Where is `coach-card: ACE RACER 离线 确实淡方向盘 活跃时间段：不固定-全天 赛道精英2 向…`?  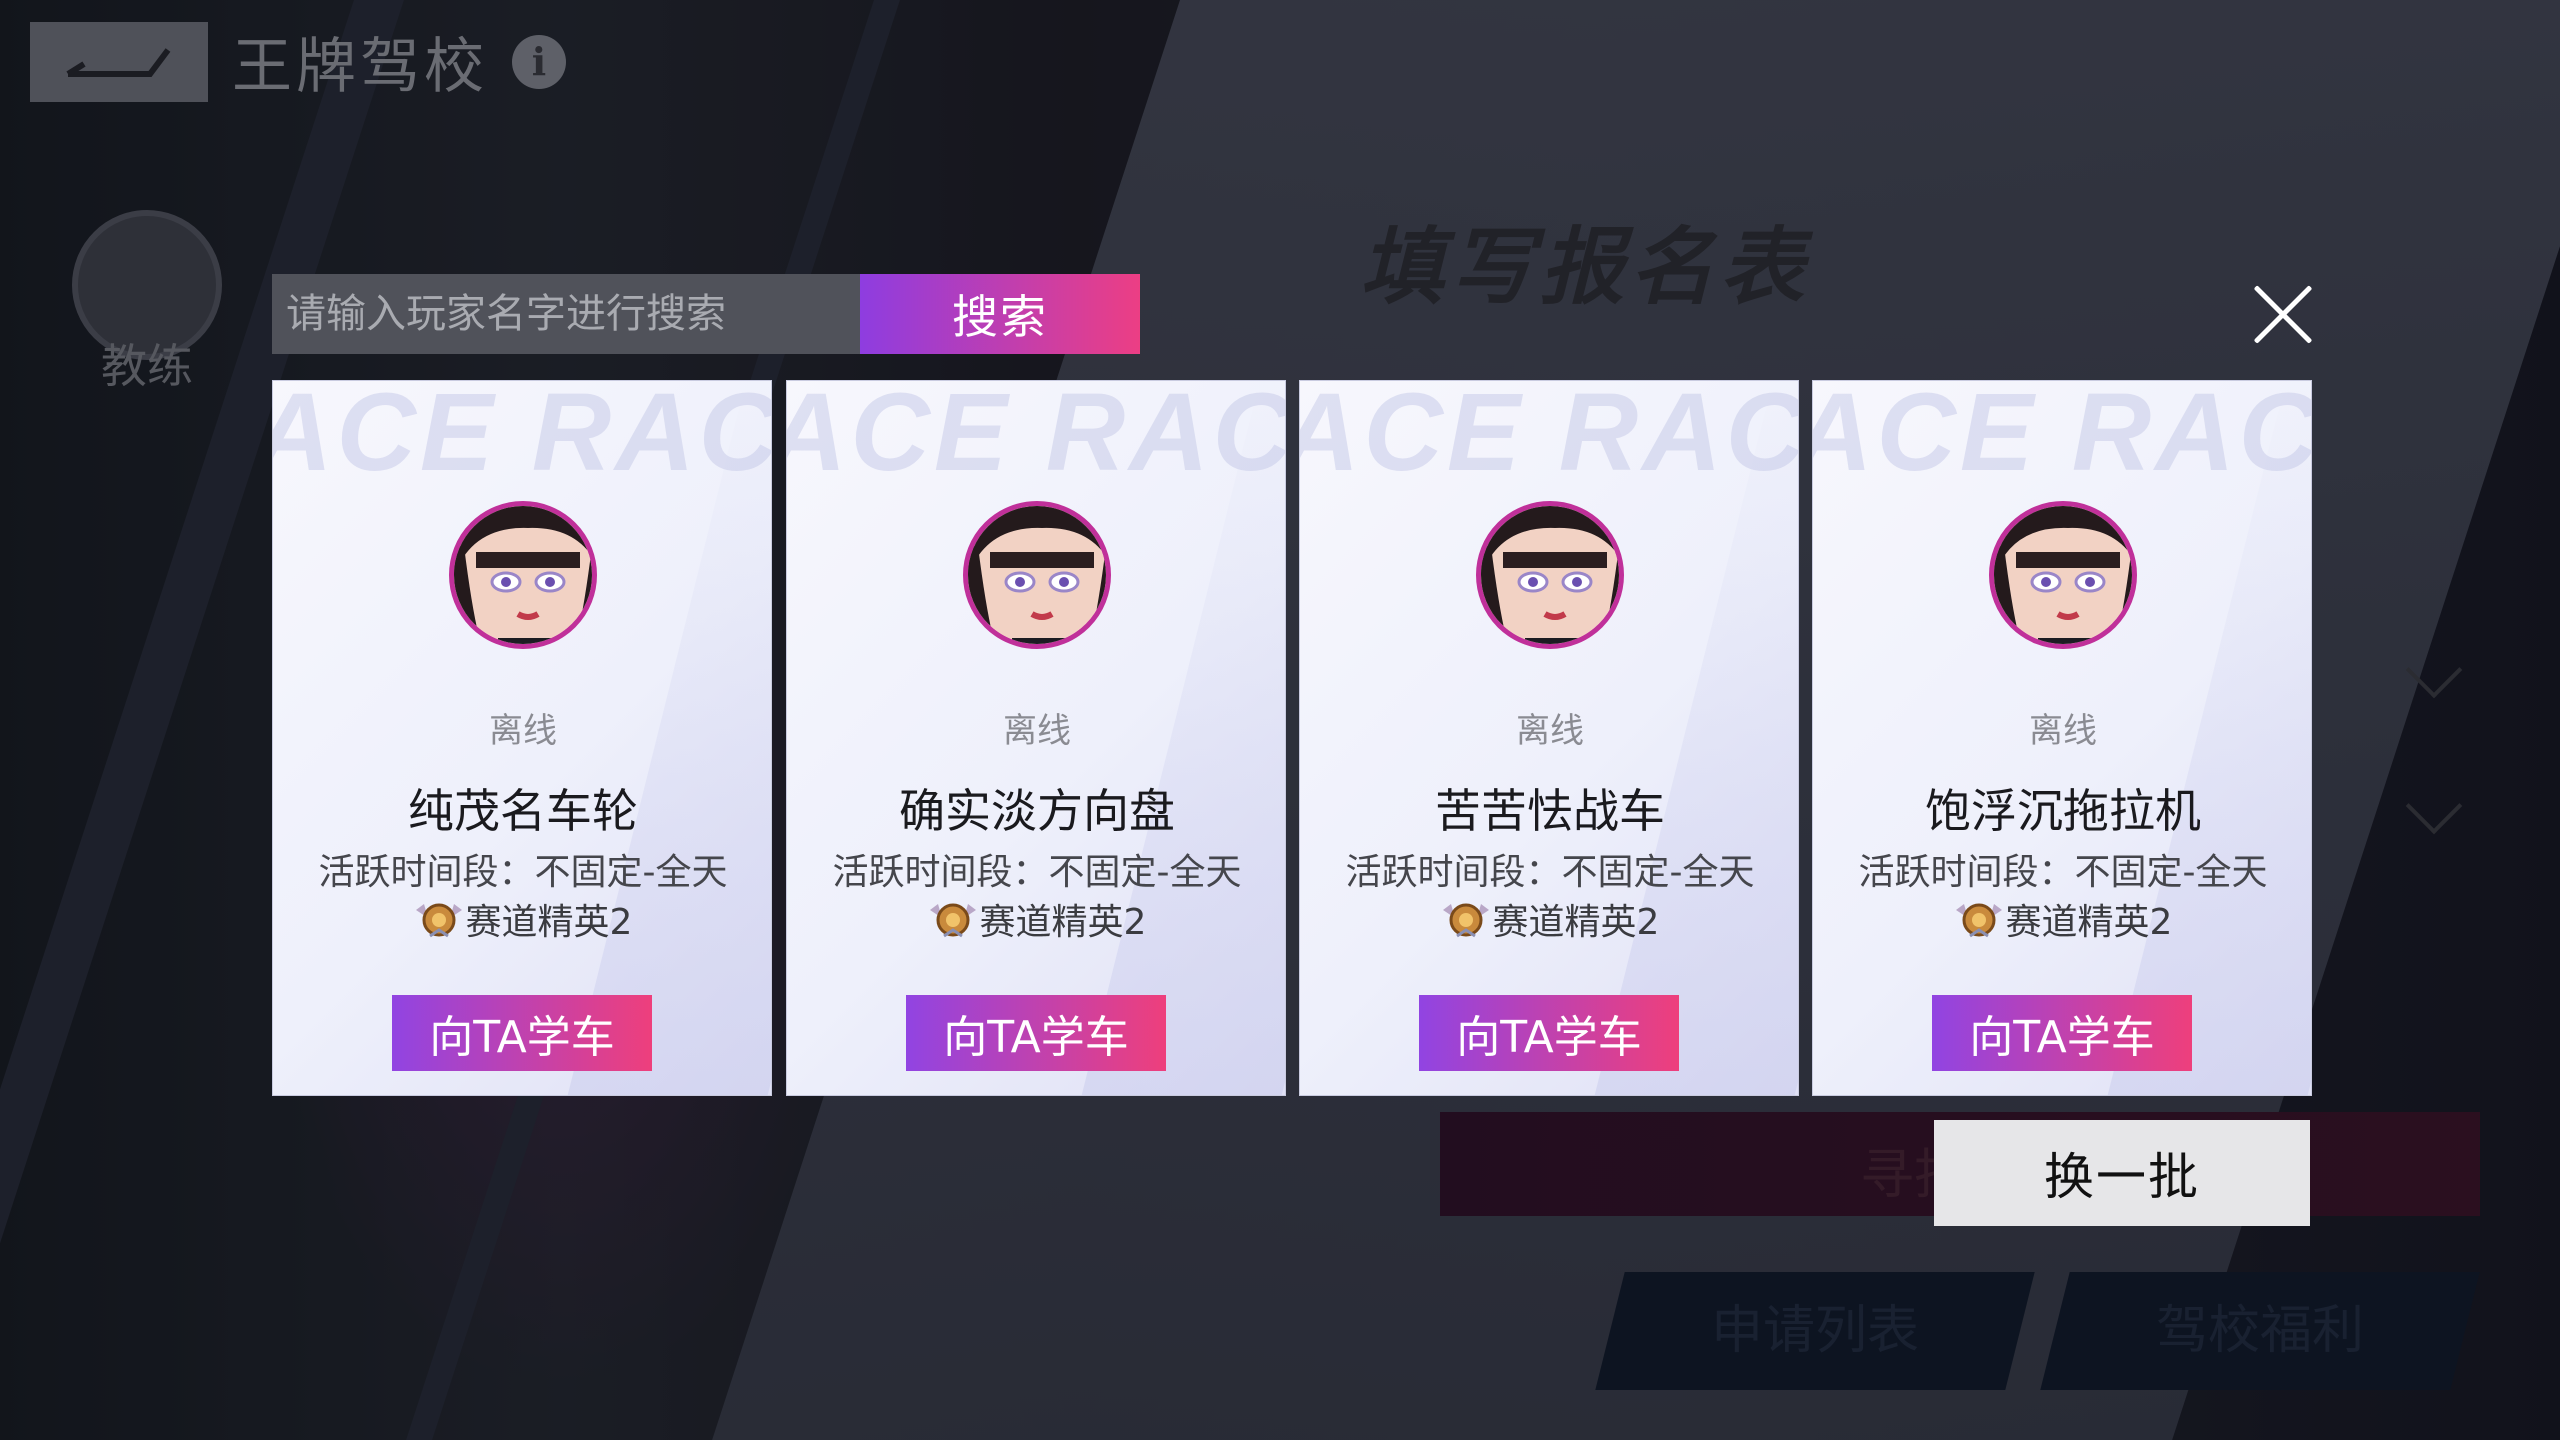 coach-card: ACE RACER 离线 确实淡方向盘 活跃时间段：不固定-全天 赛道精英2 向… is located at coordinates (1036, 738).